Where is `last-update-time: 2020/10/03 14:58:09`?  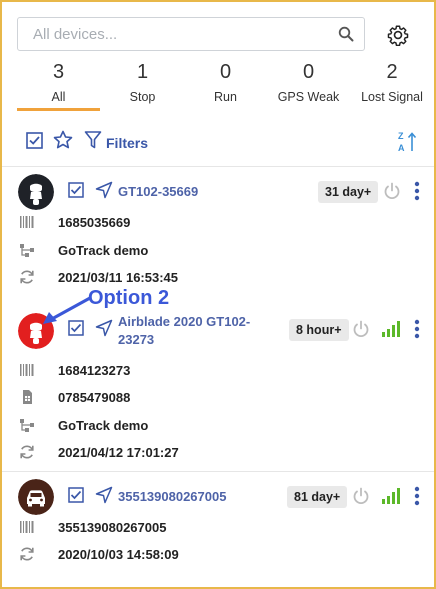
last-update-time: 2020/10/03 14:58:09 is located at coordinates (118, 554).